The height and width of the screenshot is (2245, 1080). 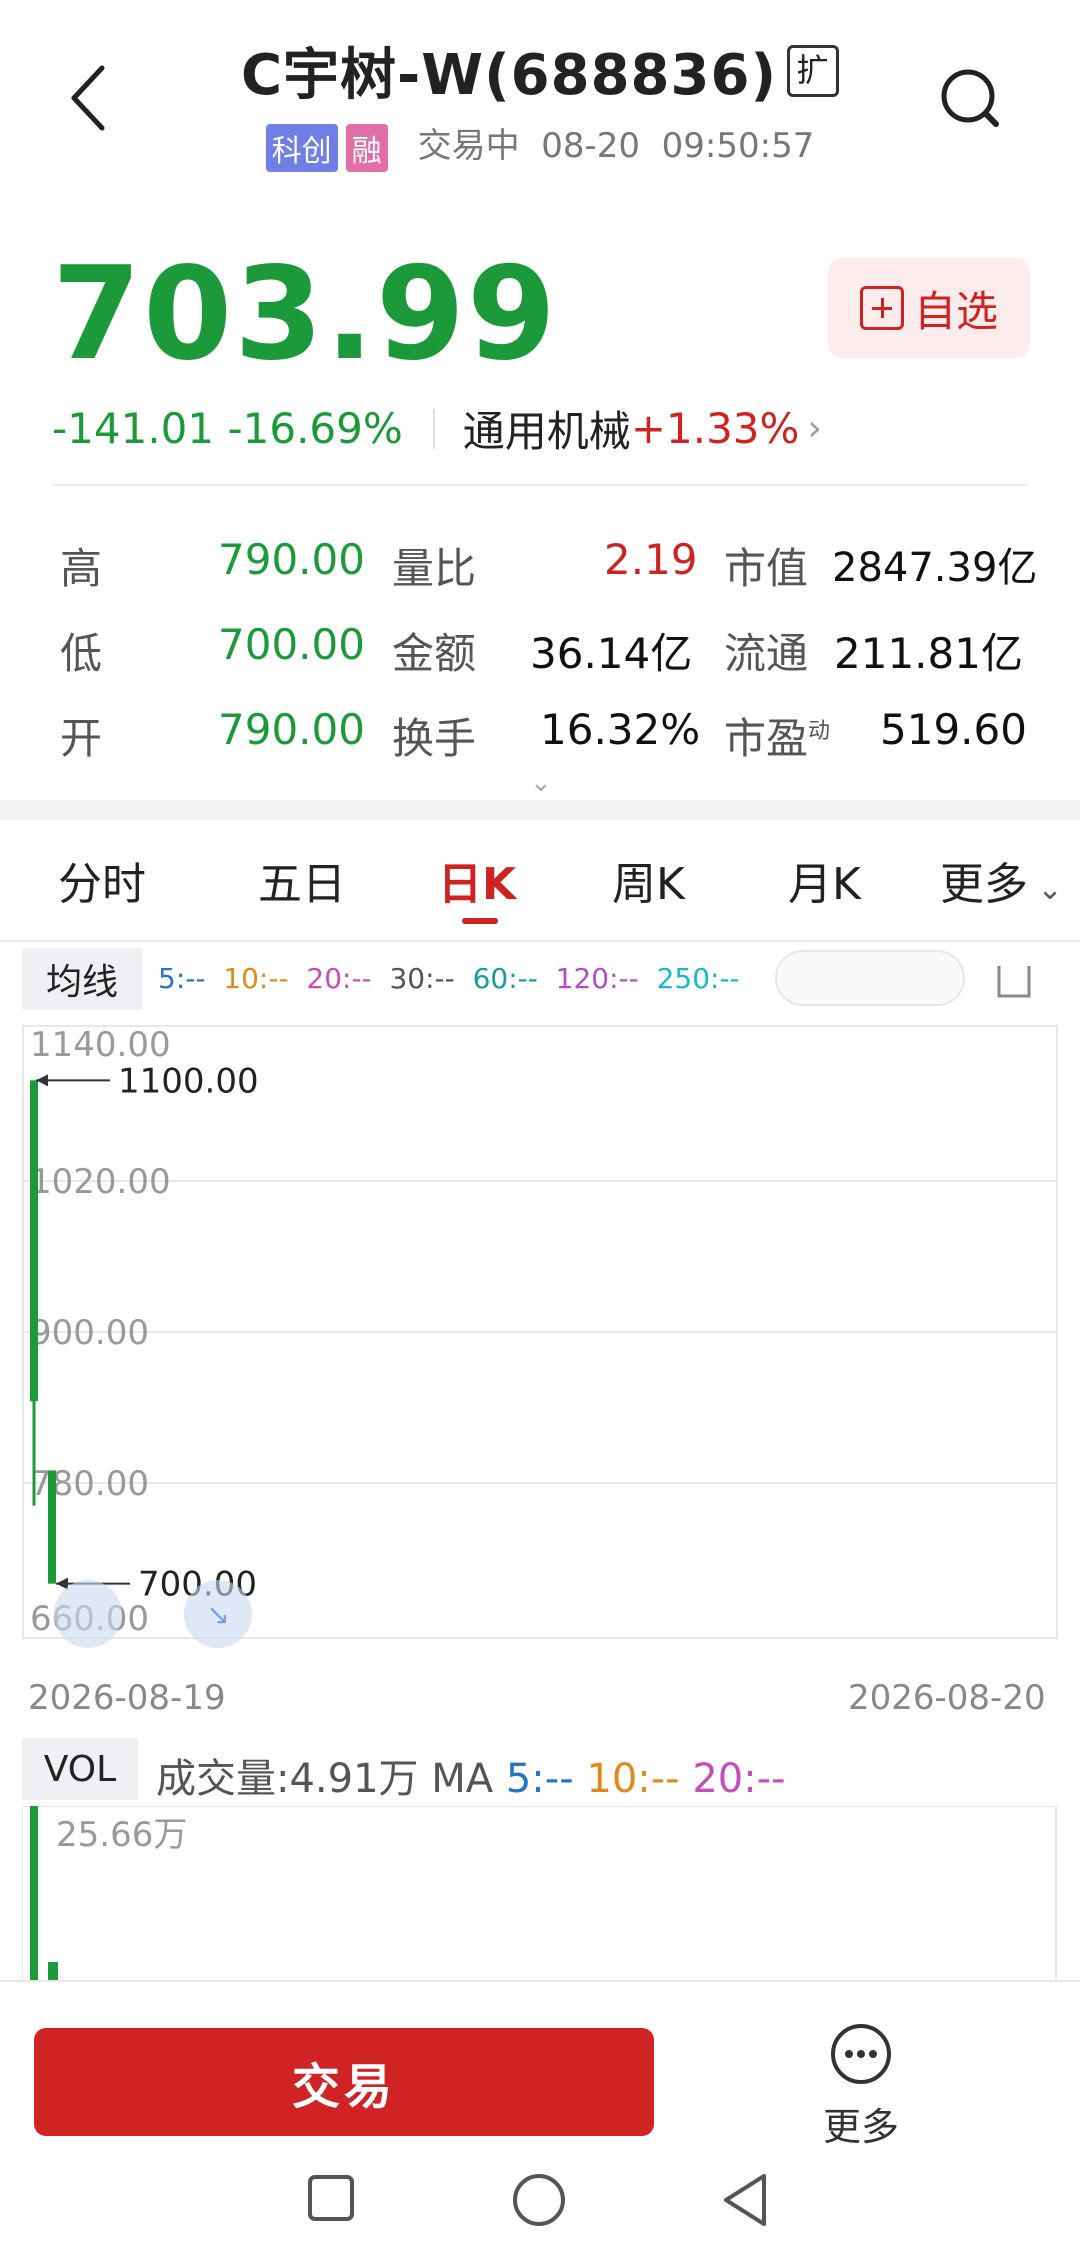 What do you see at coordinates (344, 2082) in the screenshot?
I see `trade-button: 交易` at bounding box center [344, 2082].